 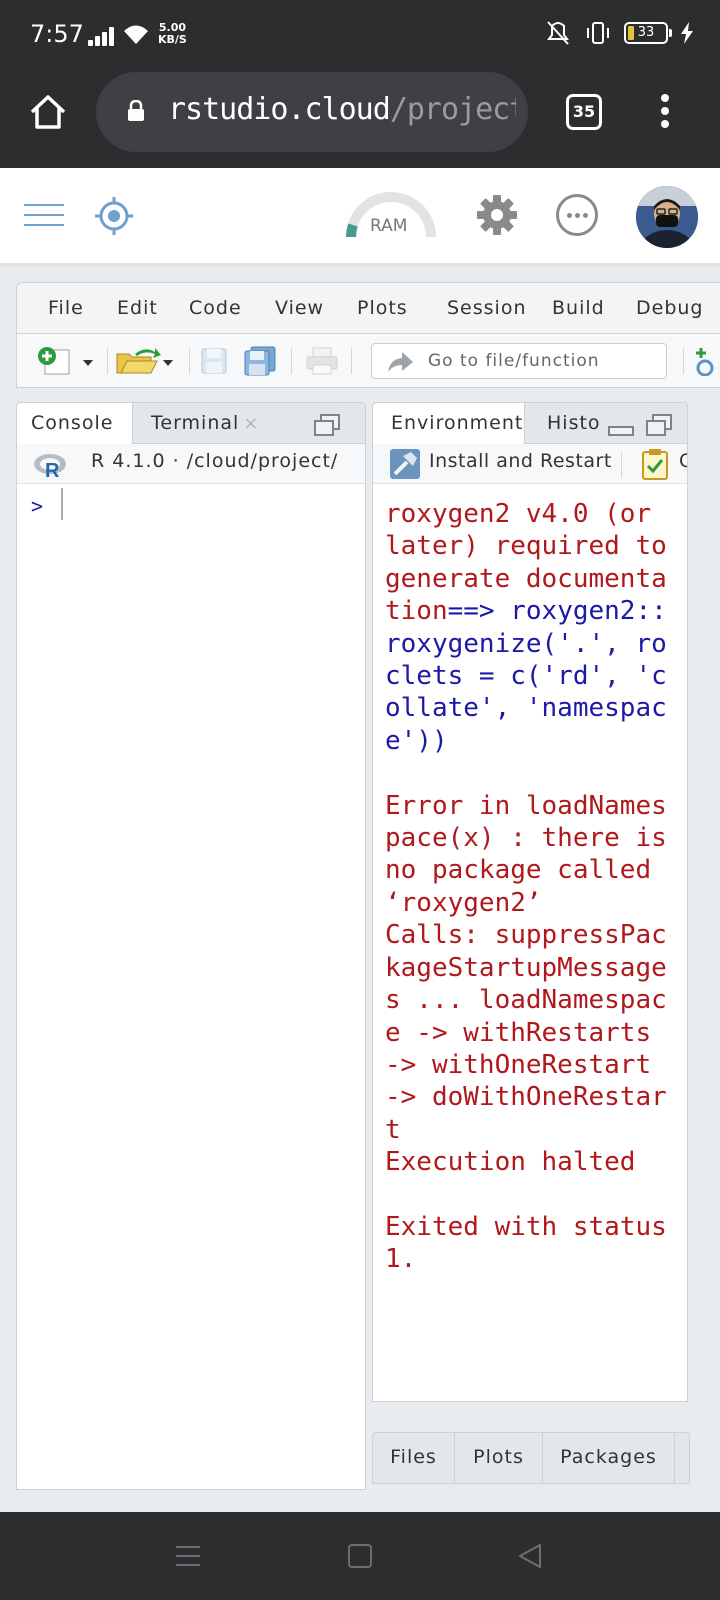 What do you see at coordinates (405, 464) in the screenshot?
I see `hammer-icon` at bounding box center [405, 464].